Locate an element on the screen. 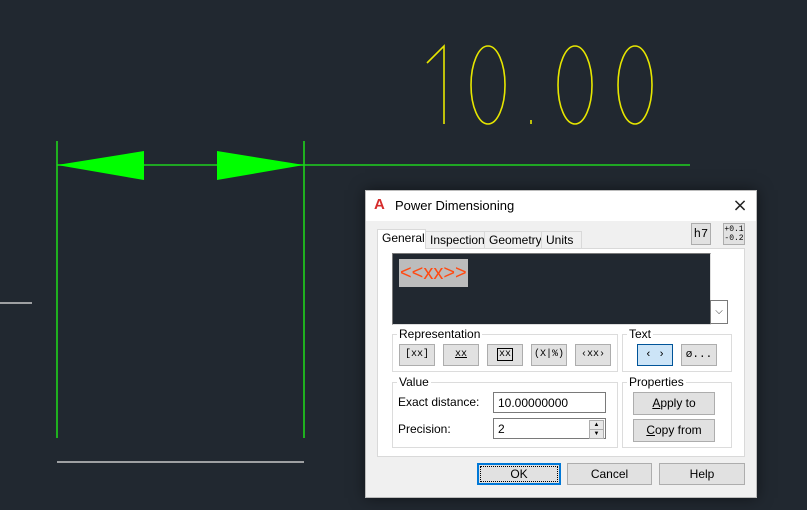  deviation-tolerance-button: +0.1 -0.2 is located at coordinates (734, 234).